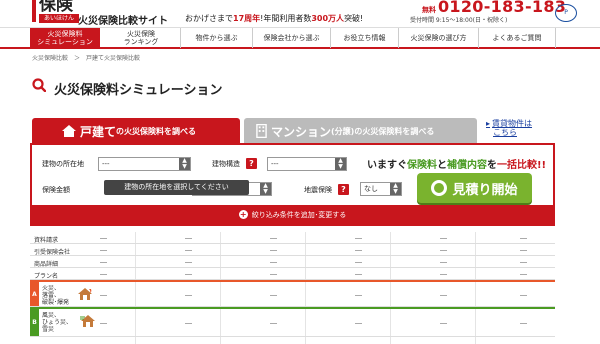 The height and width of the screenshot is (344, 600). Describe the element at coordinates (87, 321) in the screenshot. I see `wind-house-icon` at that location.